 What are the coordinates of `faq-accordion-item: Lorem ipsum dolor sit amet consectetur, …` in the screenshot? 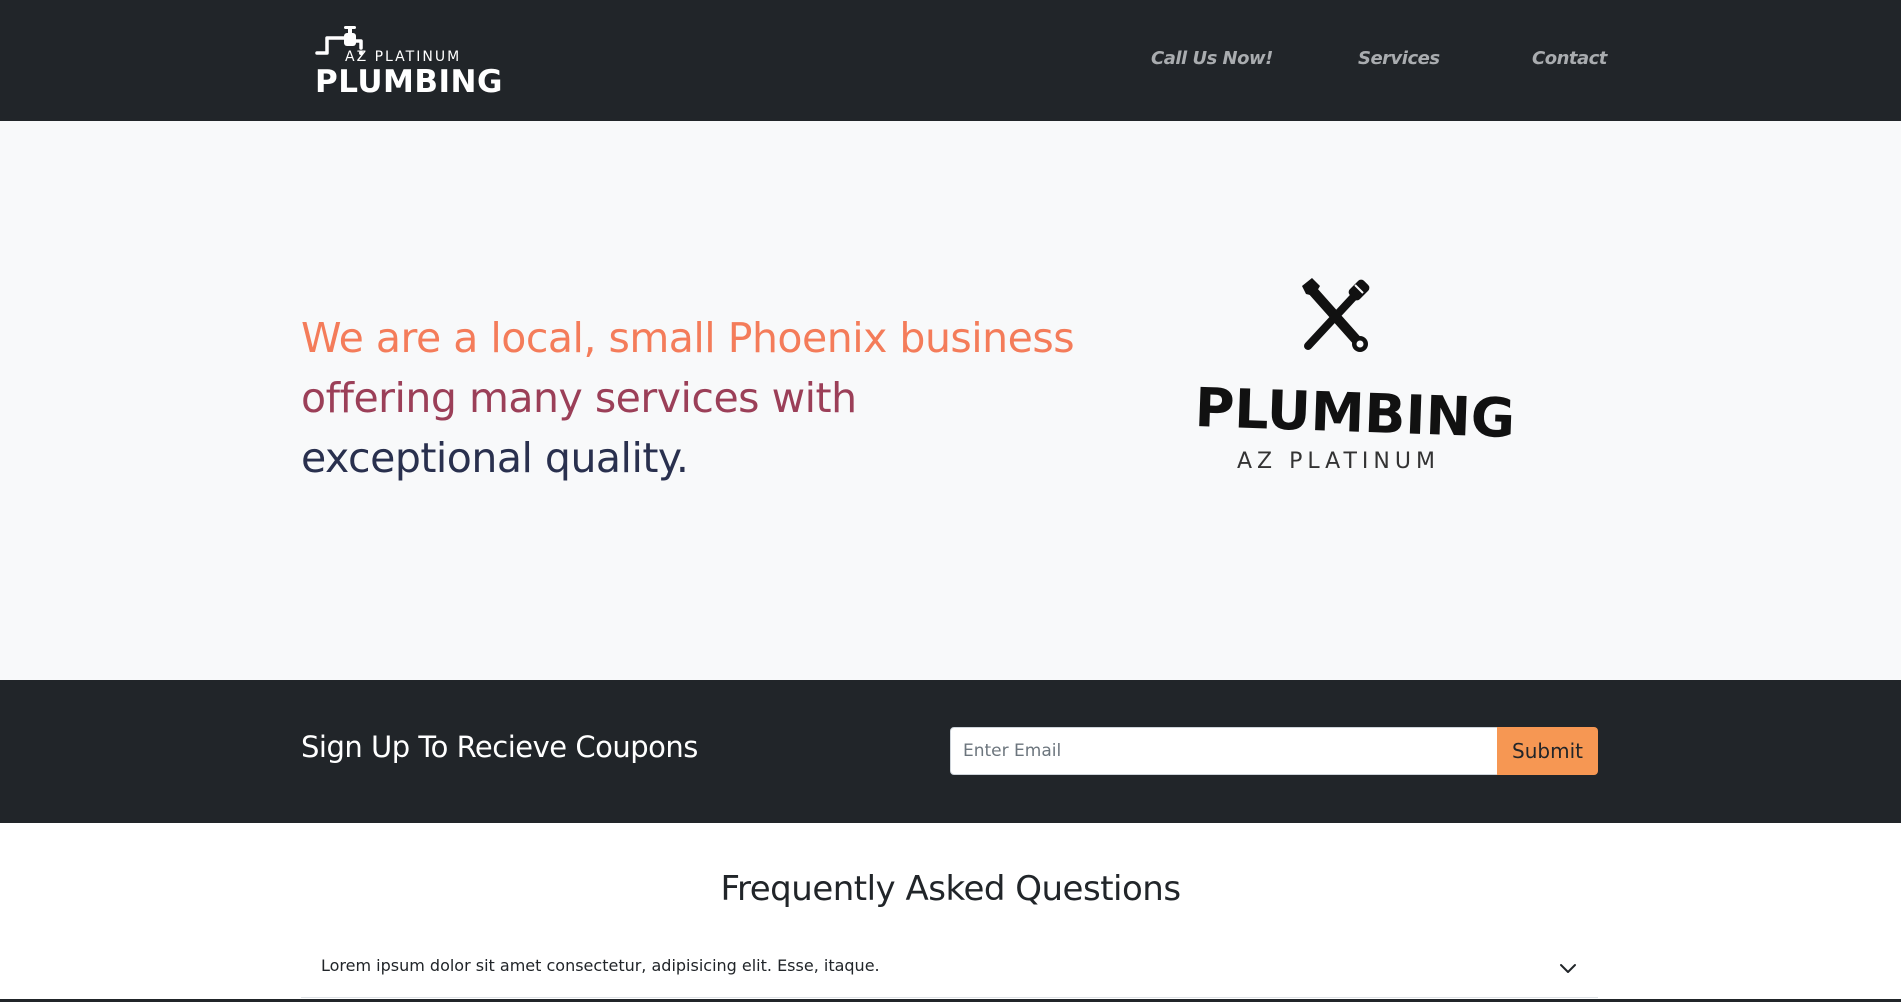 It's located at (949, 968).